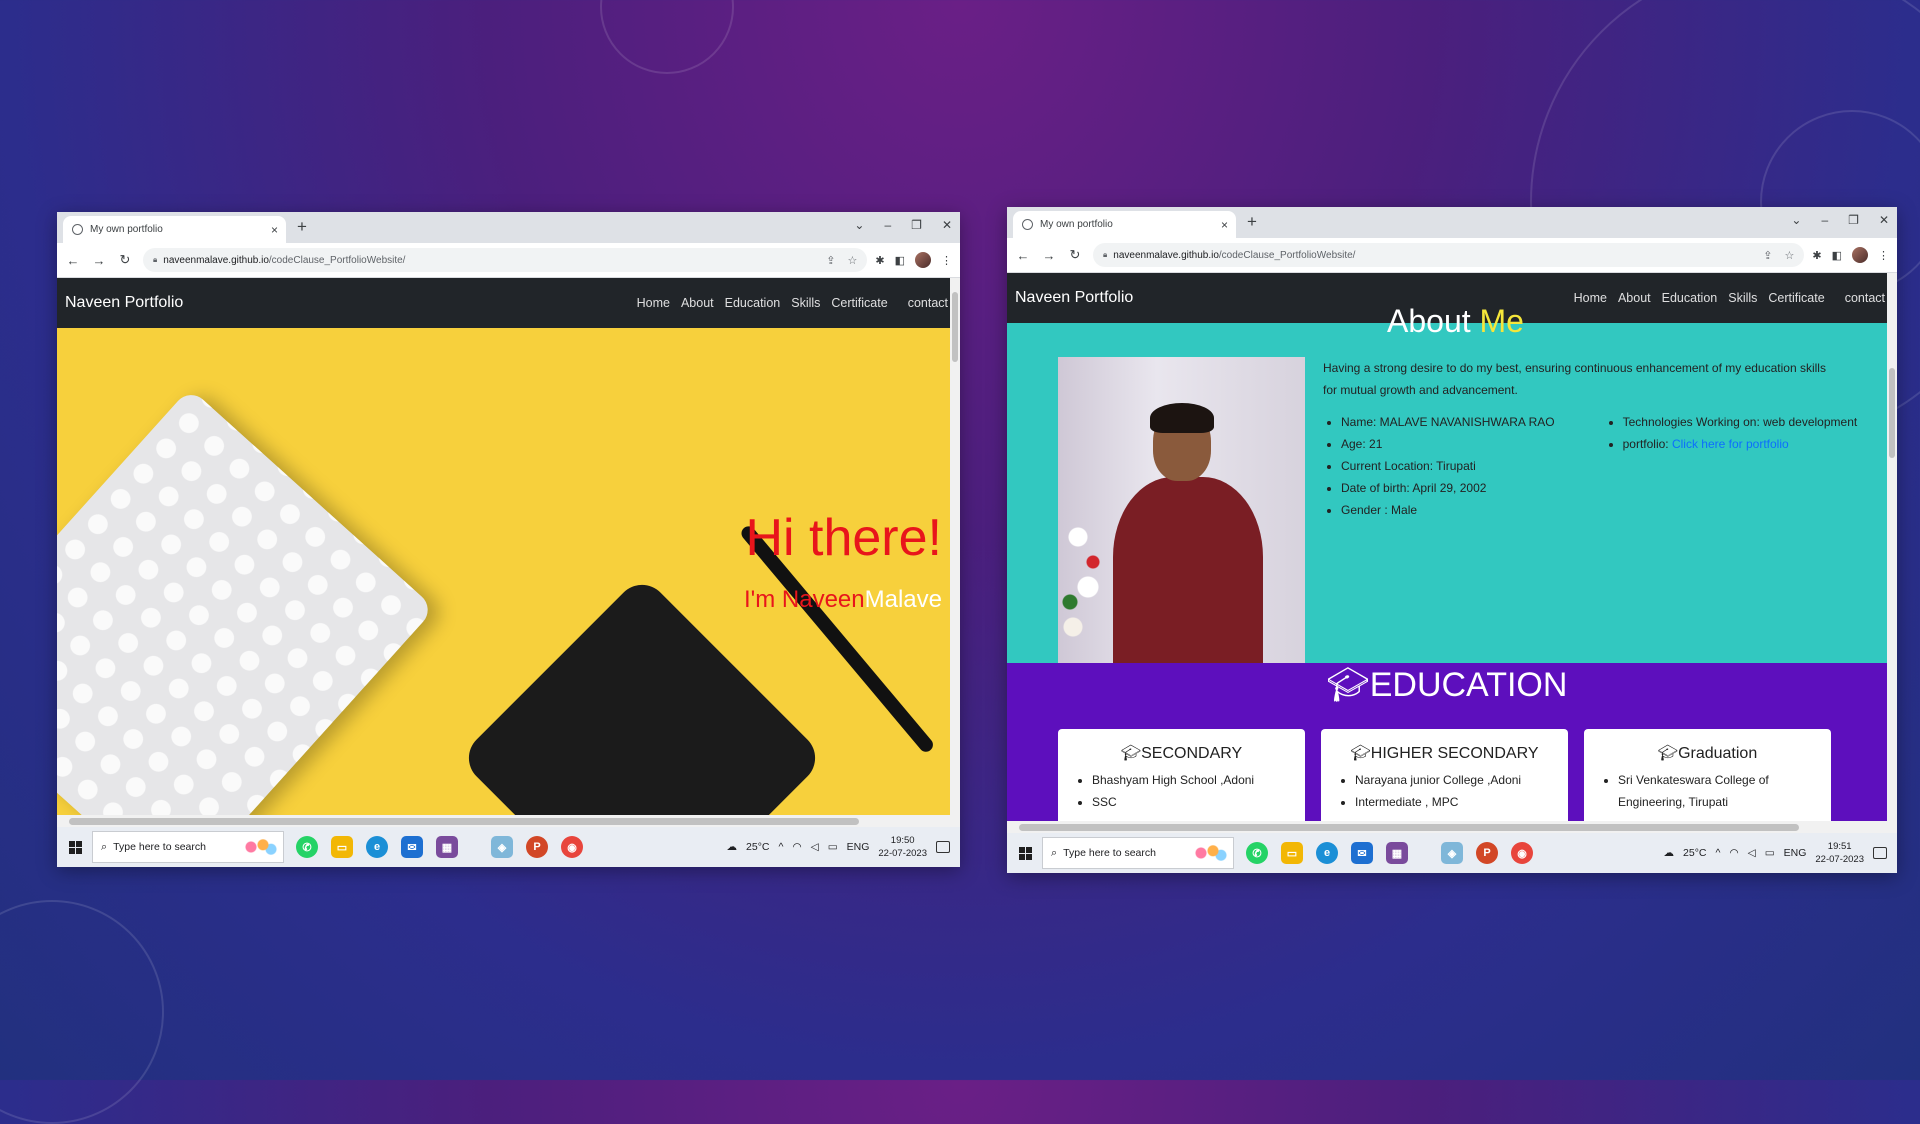 The image size is (1920, 1124). What do you see at coordinates (1740, 422) in the screenshot?
I see `detail-technologies: Technologies Working on: web development` at bounding box center [1740, 422].